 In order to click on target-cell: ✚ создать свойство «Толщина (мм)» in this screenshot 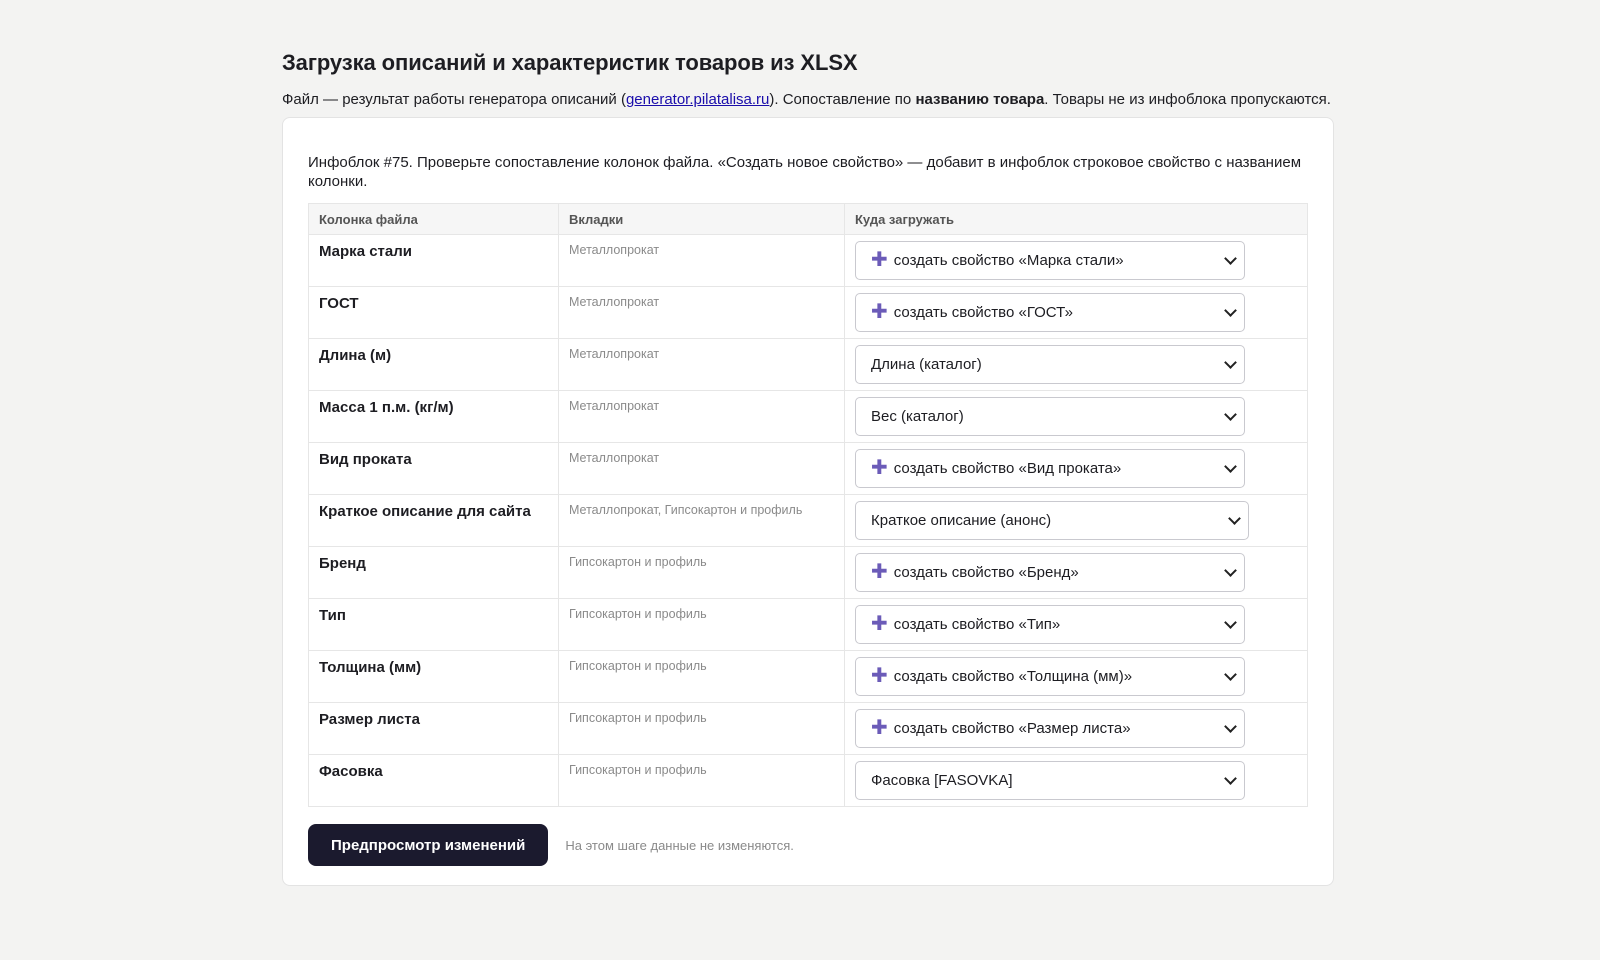, I will do `click(1076, 676)`.